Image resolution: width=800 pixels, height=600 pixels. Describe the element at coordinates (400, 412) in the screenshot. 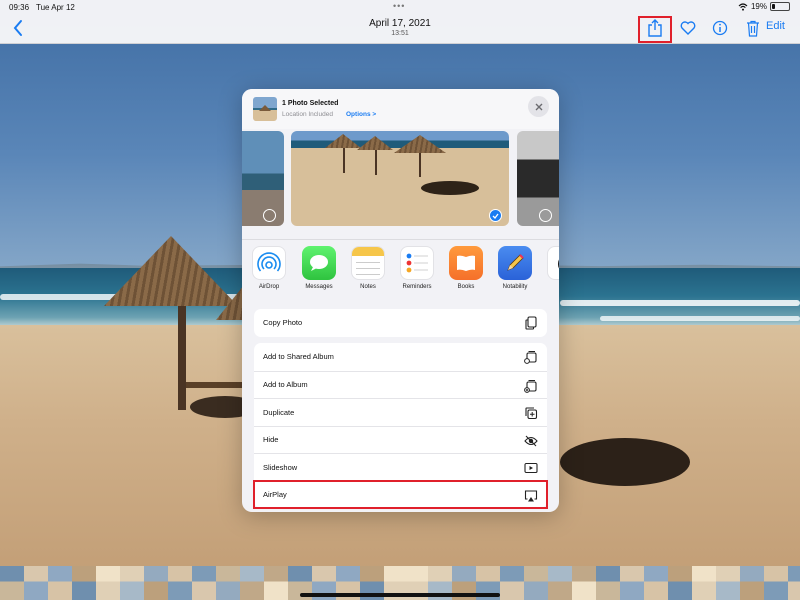

I see `duplicate-action: Duplicate` at that location.